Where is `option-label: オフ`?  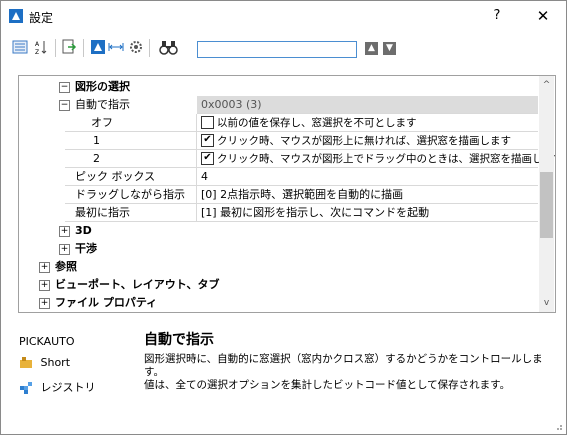 option-label: オフ is located at coordinates (102, 122).